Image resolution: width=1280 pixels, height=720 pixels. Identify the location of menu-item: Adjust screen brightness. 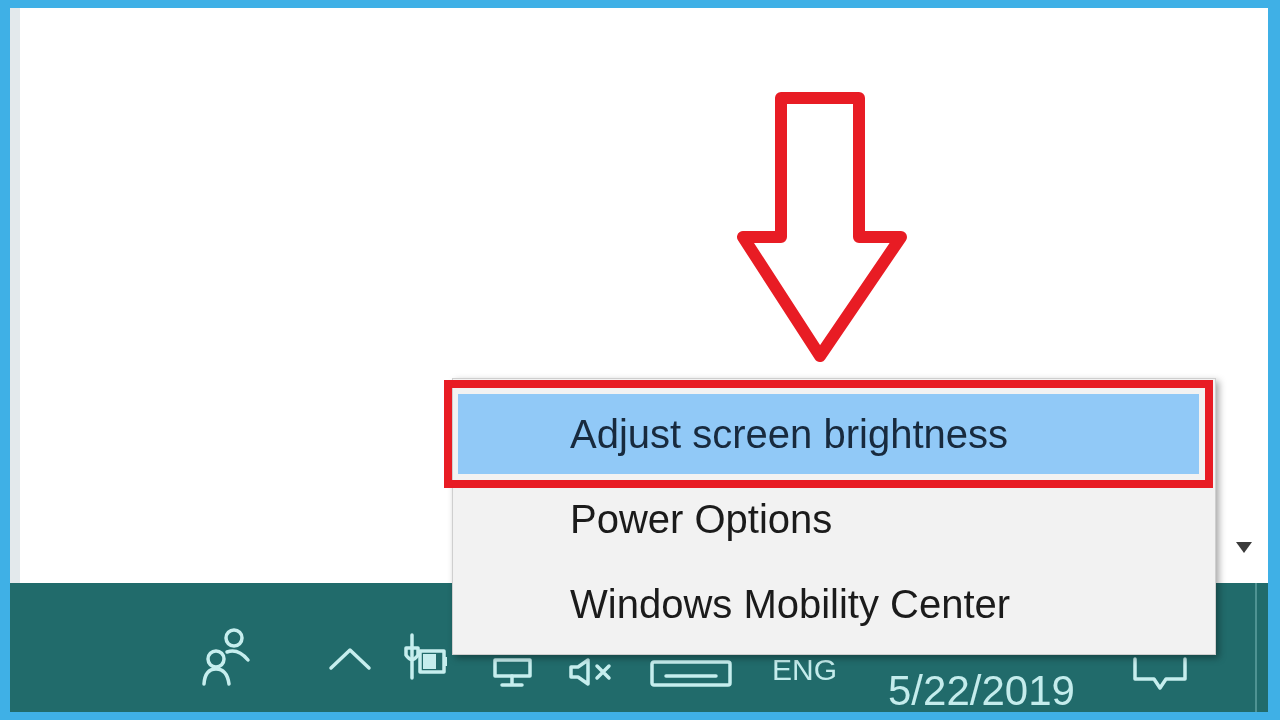
(828, 434).